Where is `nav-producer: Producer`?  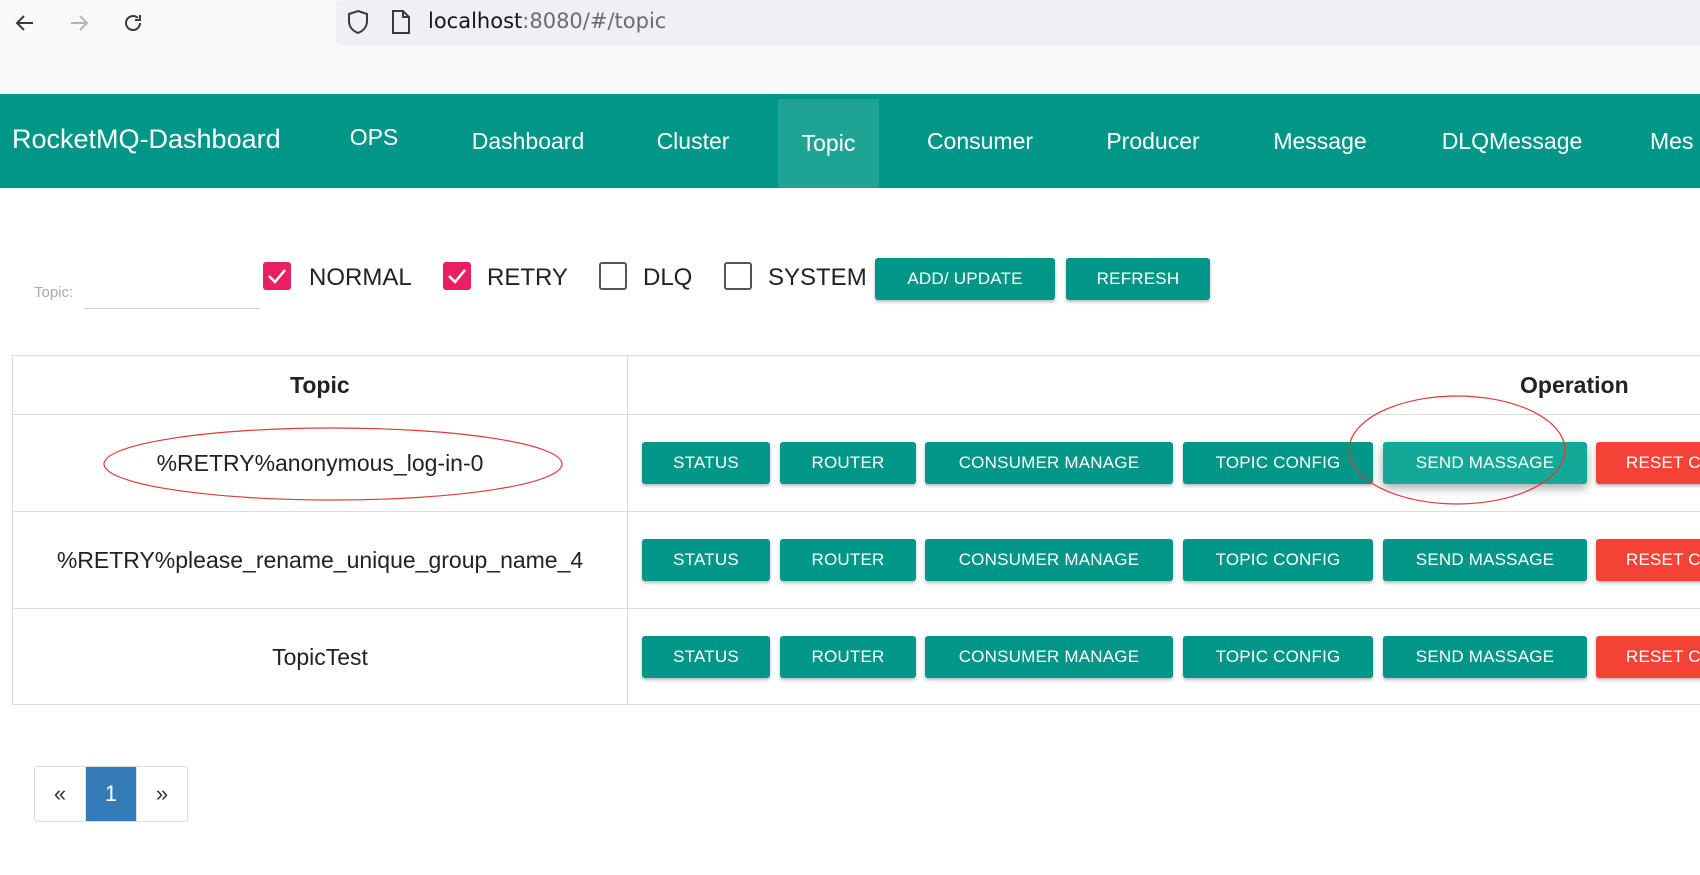
nav-producer: Producer is located at coordinates (1153, 141).